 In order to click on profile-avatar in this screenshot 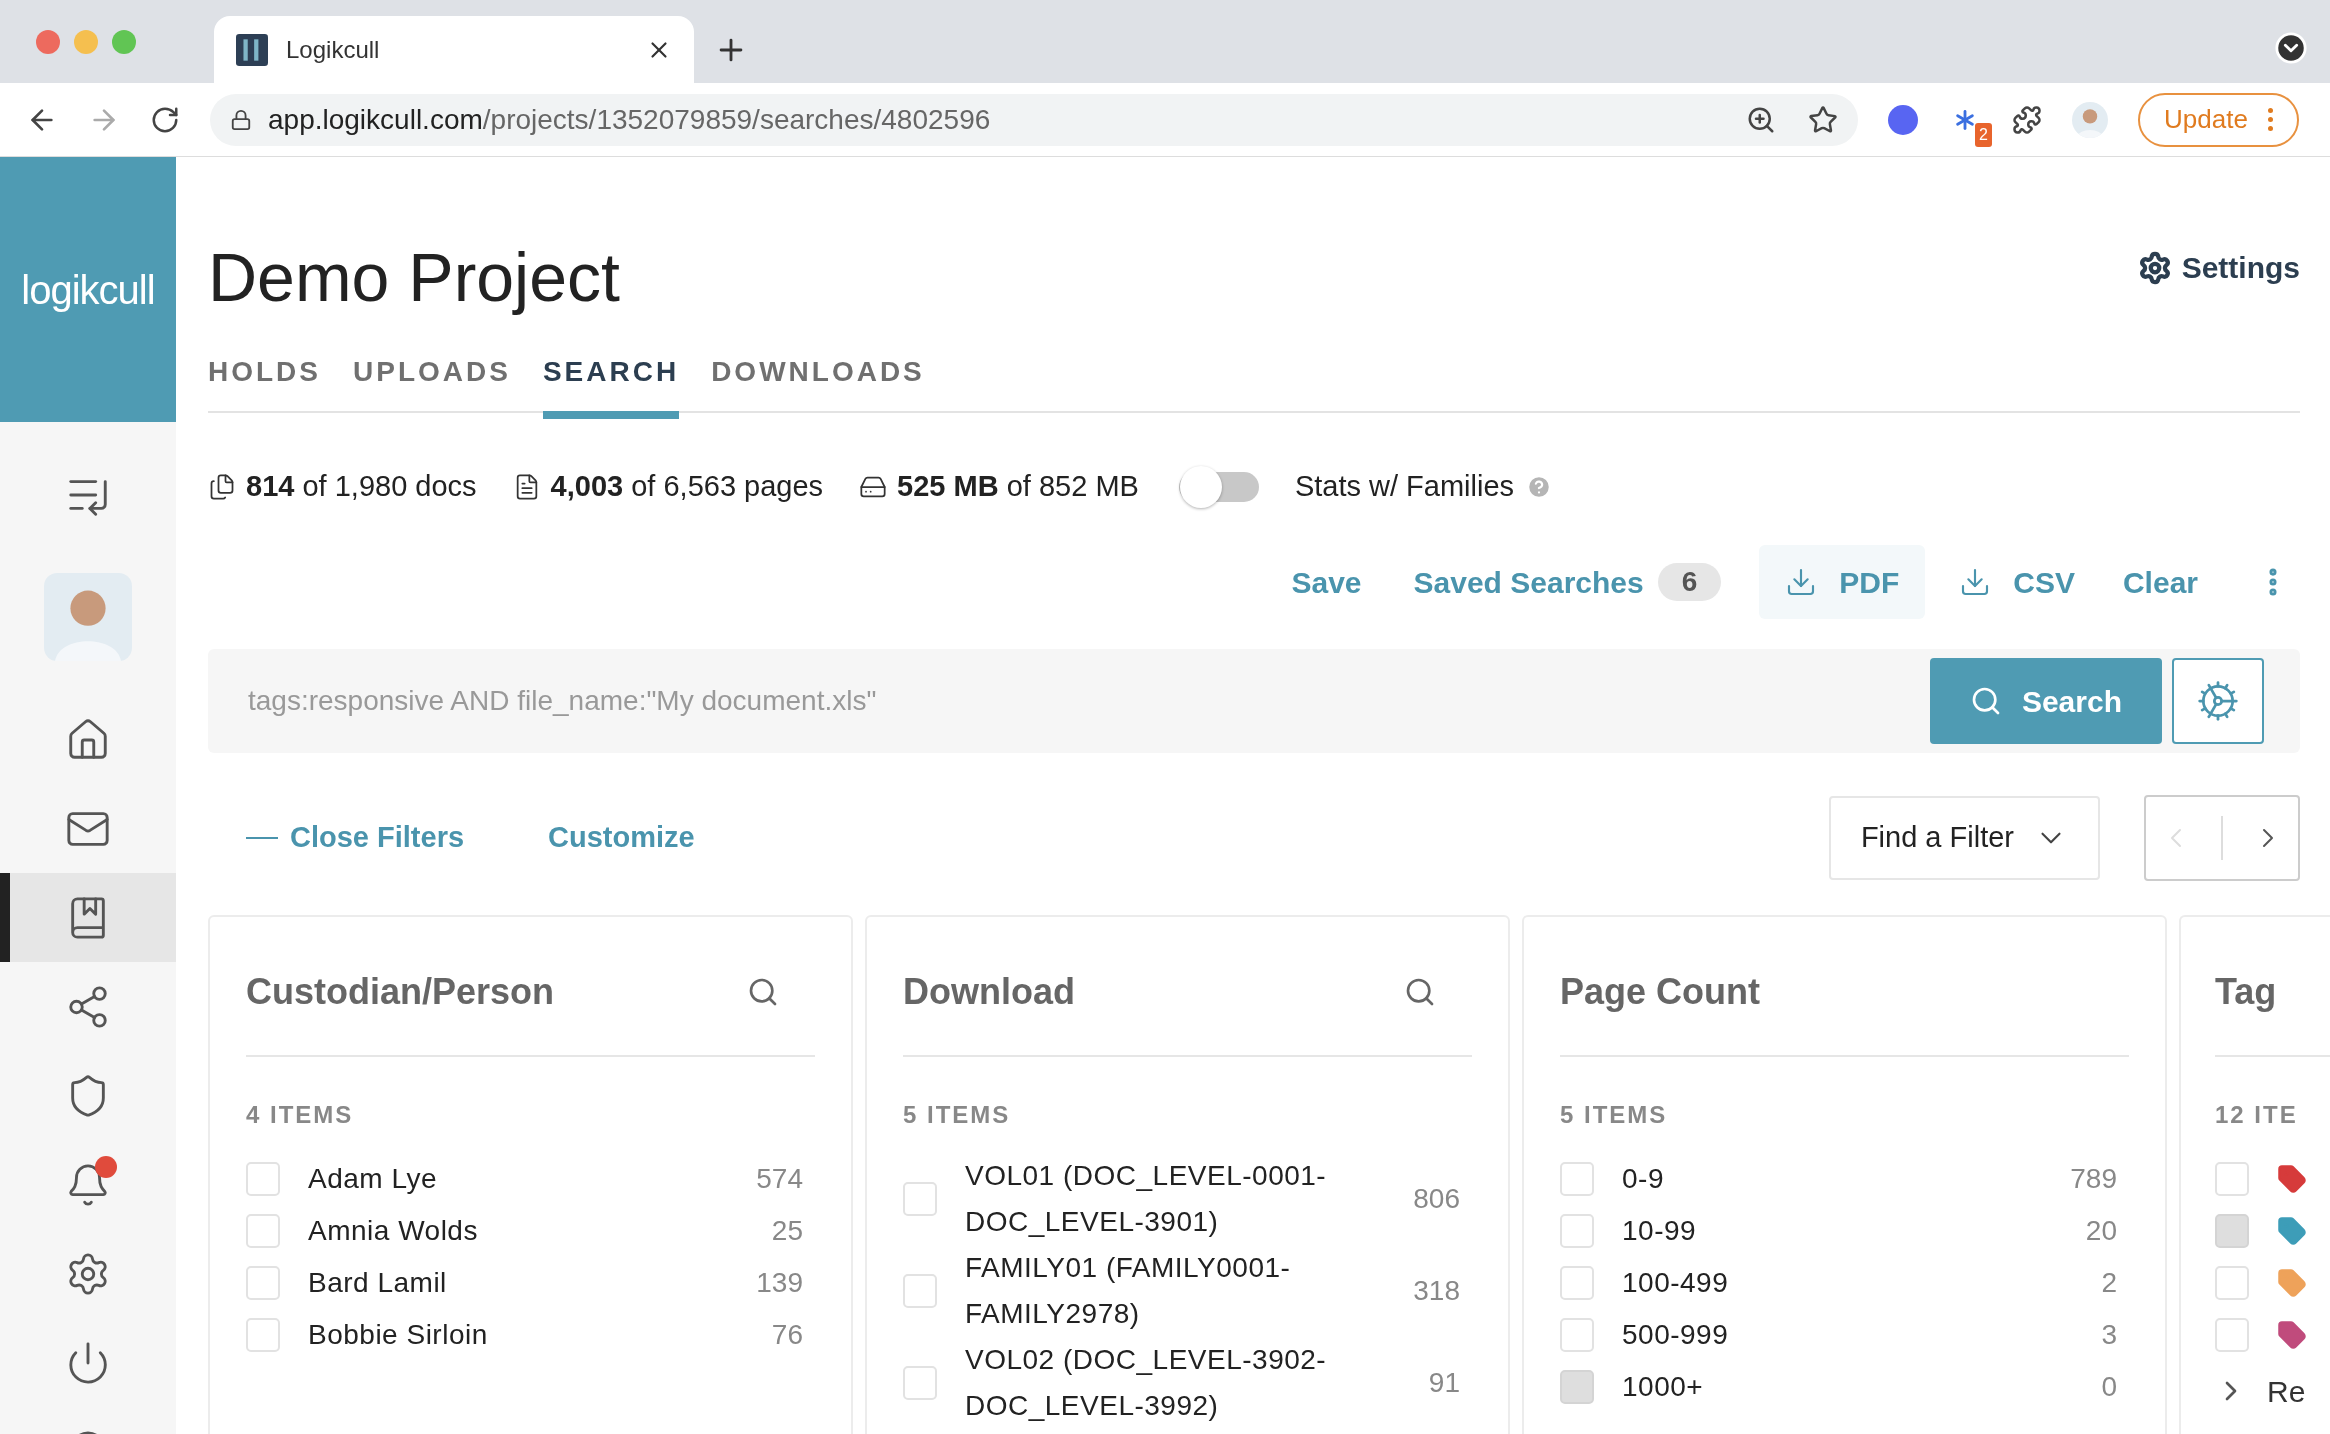, I will do `click(2090, 119)`.